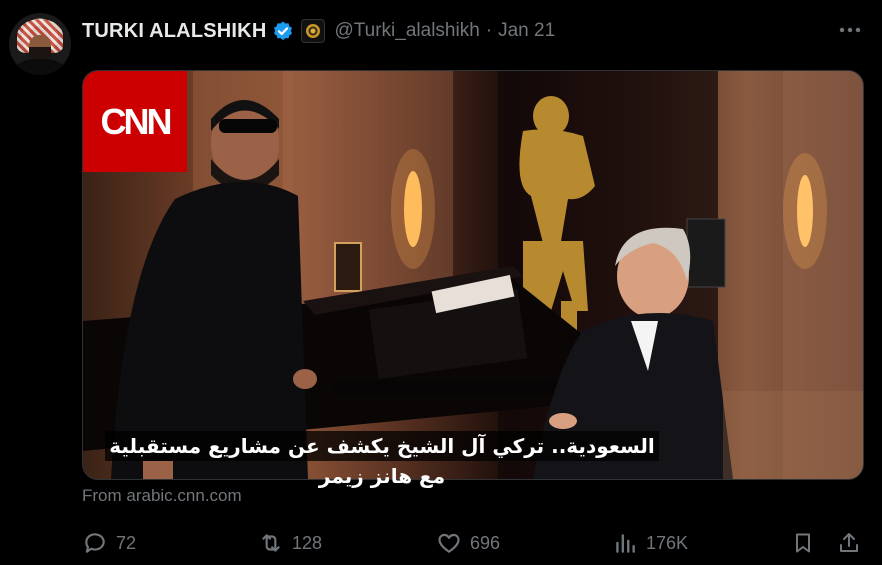  I want to click on tweet-date: Jan 21, so click(526, 31).